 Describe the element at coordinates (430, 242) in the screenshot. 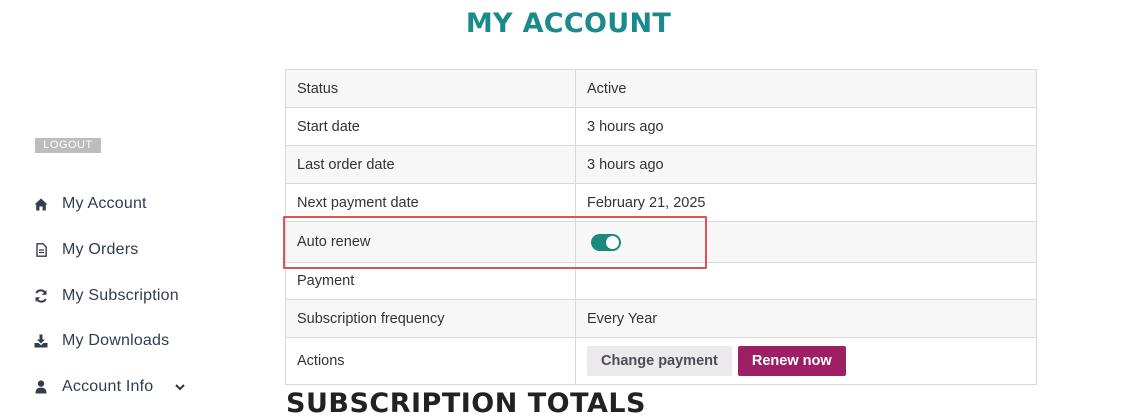

I see `row-key: Auto renew` at that location.